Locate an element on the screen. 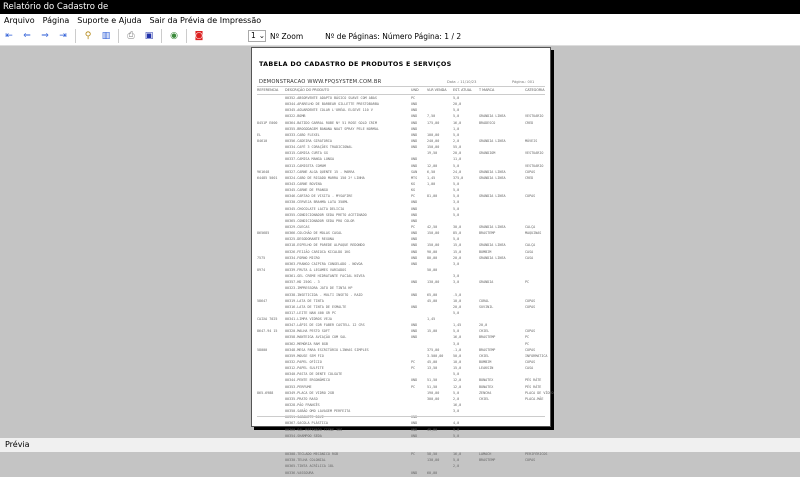 The image size is (800, 477). cell-desc: 00318-ESPELHO DE PAREDE ALPAQUE REDONDO is located at coordinates (325, 245).